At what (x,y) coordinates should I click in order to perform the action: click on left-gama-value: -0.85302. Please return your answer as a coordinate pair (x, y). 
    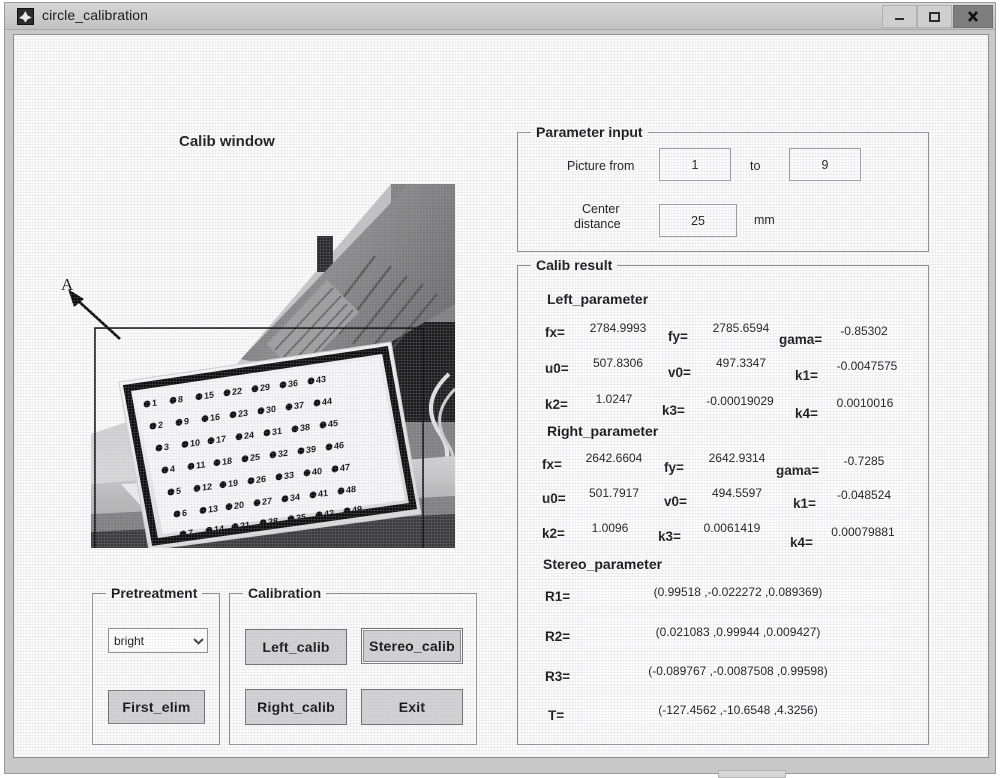
    Looking at the image, I should click on (864, 330).